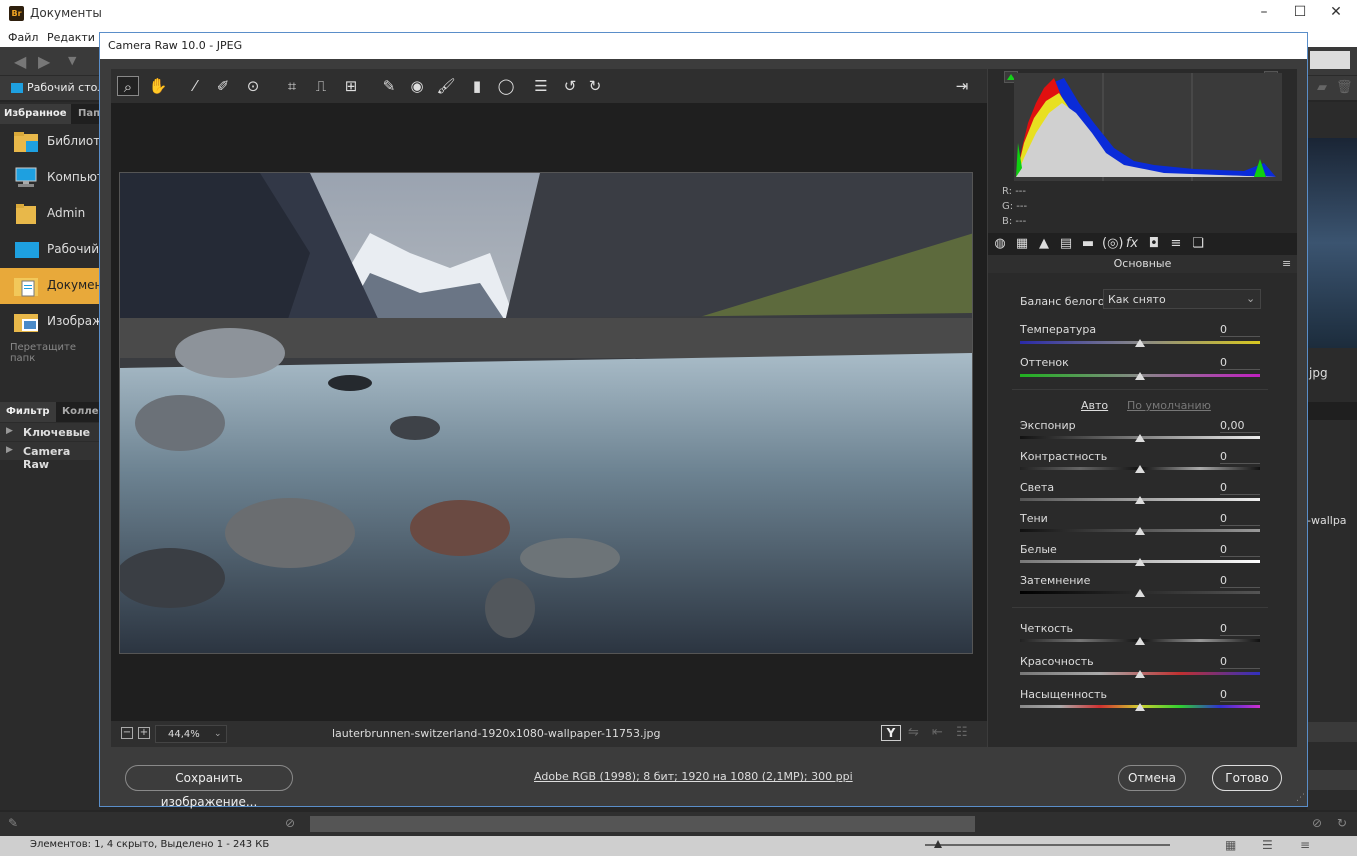 Image resolution: width=1357 pixels, height=856 pixels. What do you see at coordinates (13, 823) in the screenshot?
I see `pin-icon: ✎` at bounding box center [13, 823].